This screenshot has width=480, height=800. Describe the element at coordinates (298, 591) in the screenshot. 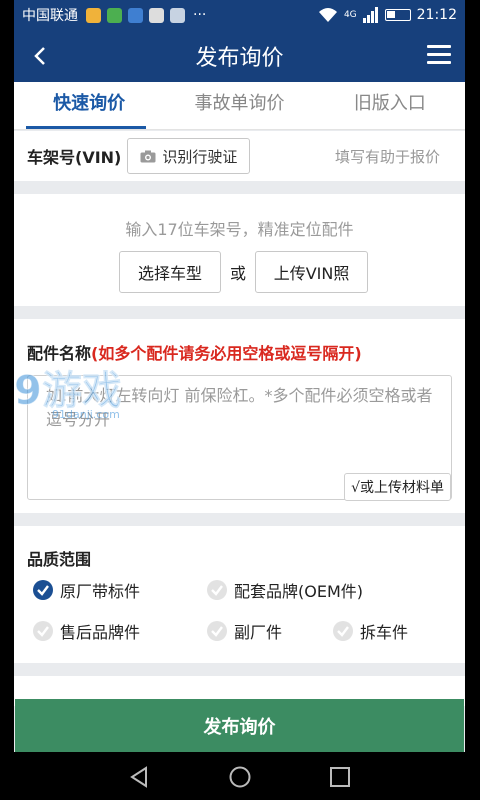

I see `quality-option-label: 配套品牌(OEM件)` at that location.